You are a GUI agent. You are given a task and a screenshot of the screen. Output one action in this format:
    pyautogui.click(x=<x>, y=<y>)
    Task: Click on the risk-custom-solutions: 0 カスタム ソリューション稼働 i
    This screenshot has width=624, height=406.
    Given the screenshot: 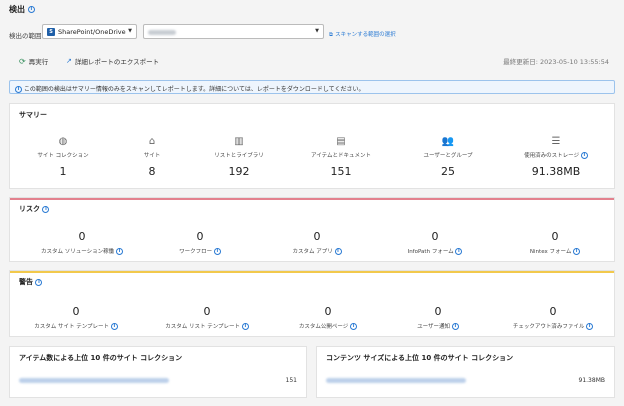 What is the action you would take?
    pyautogui.click(x=82, y=242)
    